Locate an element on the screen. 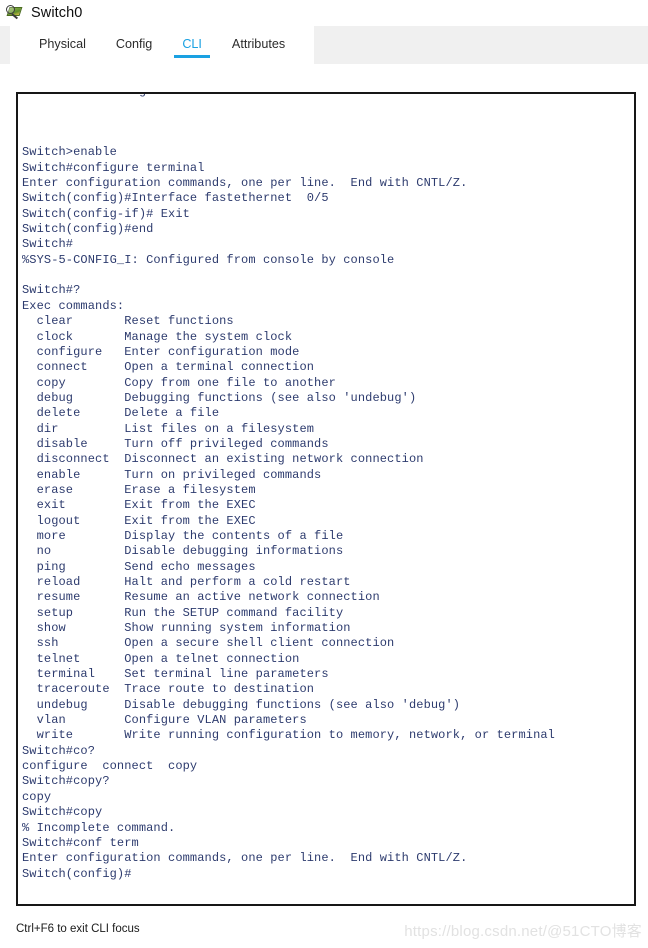 This screenshot has width=648, height=948. terminal-line: no Disable debugging informations is located at coordinates (183, 551).